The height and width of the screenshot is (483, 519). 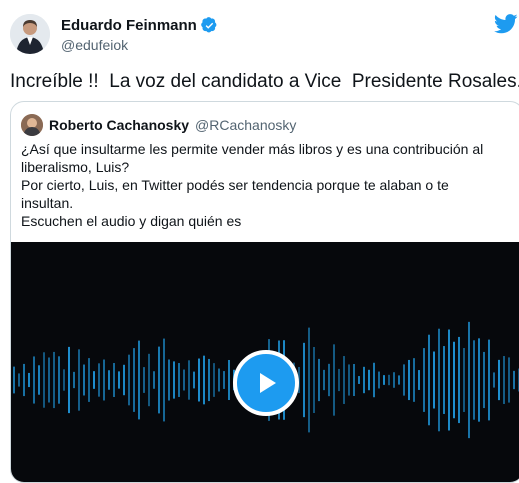 I want to click on play-button, so click(x=266, y=383).